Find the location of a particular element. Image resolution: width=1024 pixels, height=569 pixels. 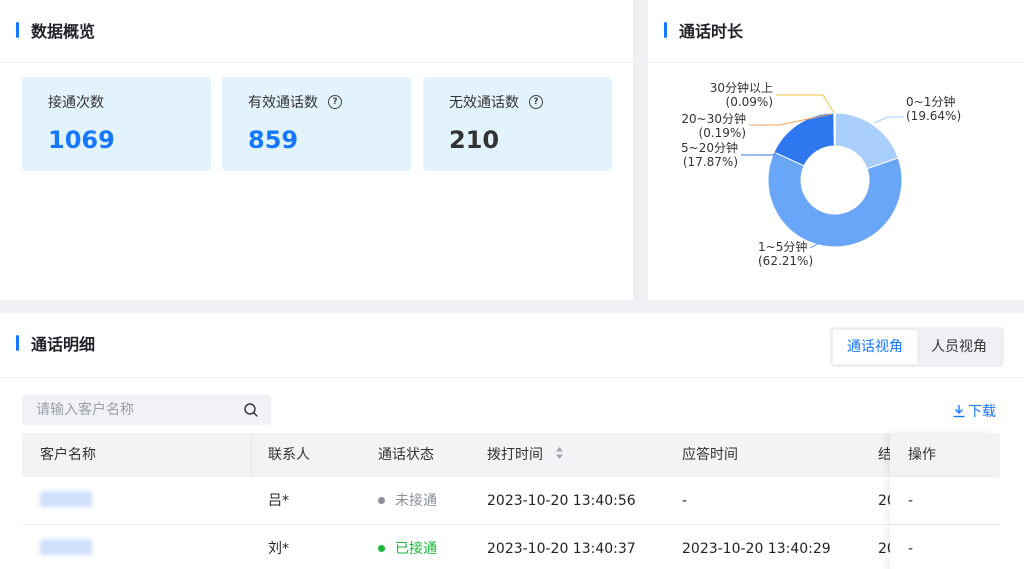

col-operation: 操作 is located at coordinates (945, 455).